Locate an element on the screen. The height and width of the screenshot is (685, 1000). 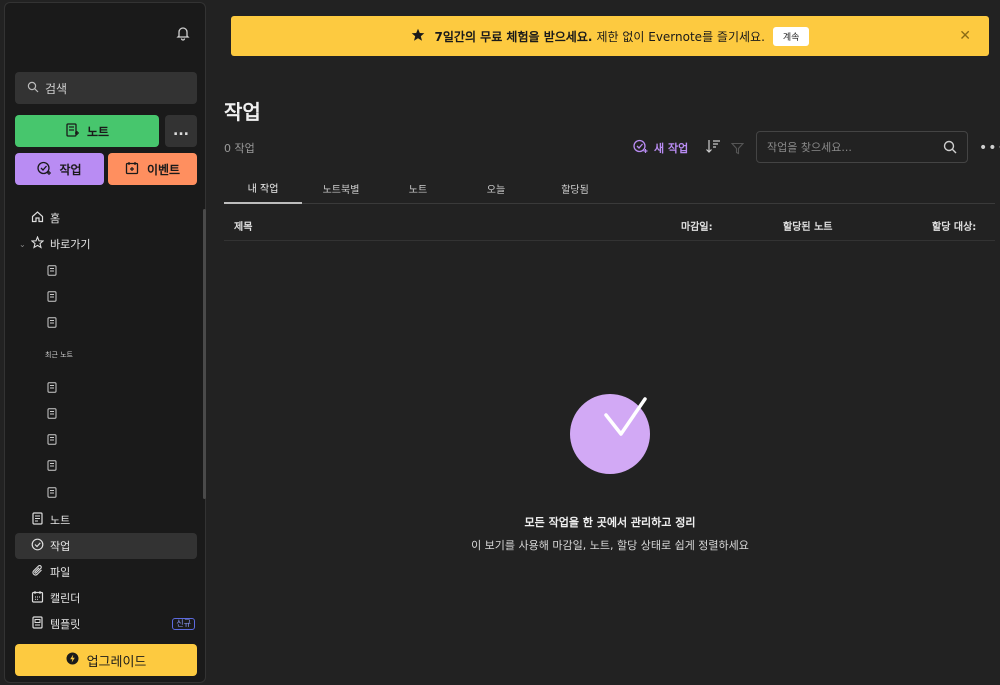
sidebar-item-label: 템플릿 is located at coordinates (65, 625).